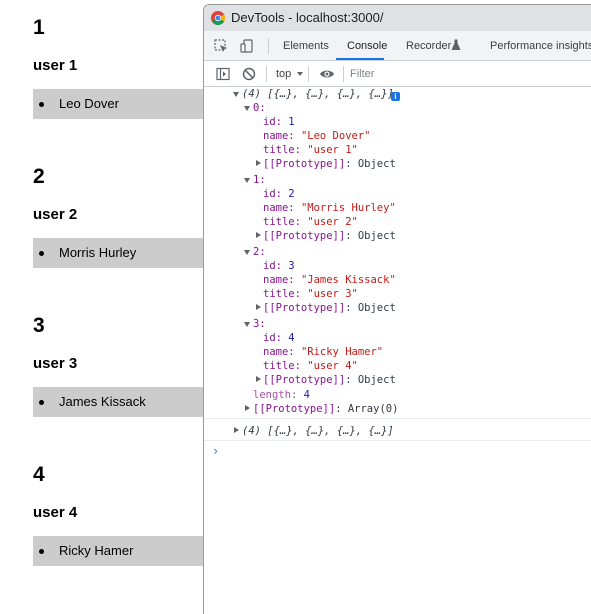 Image resolution: width=591 pixels, height=614 pixels. Describe the element at coordinates (332, 222) in the screenshot. I see `property-value: "user 2"` at that location.